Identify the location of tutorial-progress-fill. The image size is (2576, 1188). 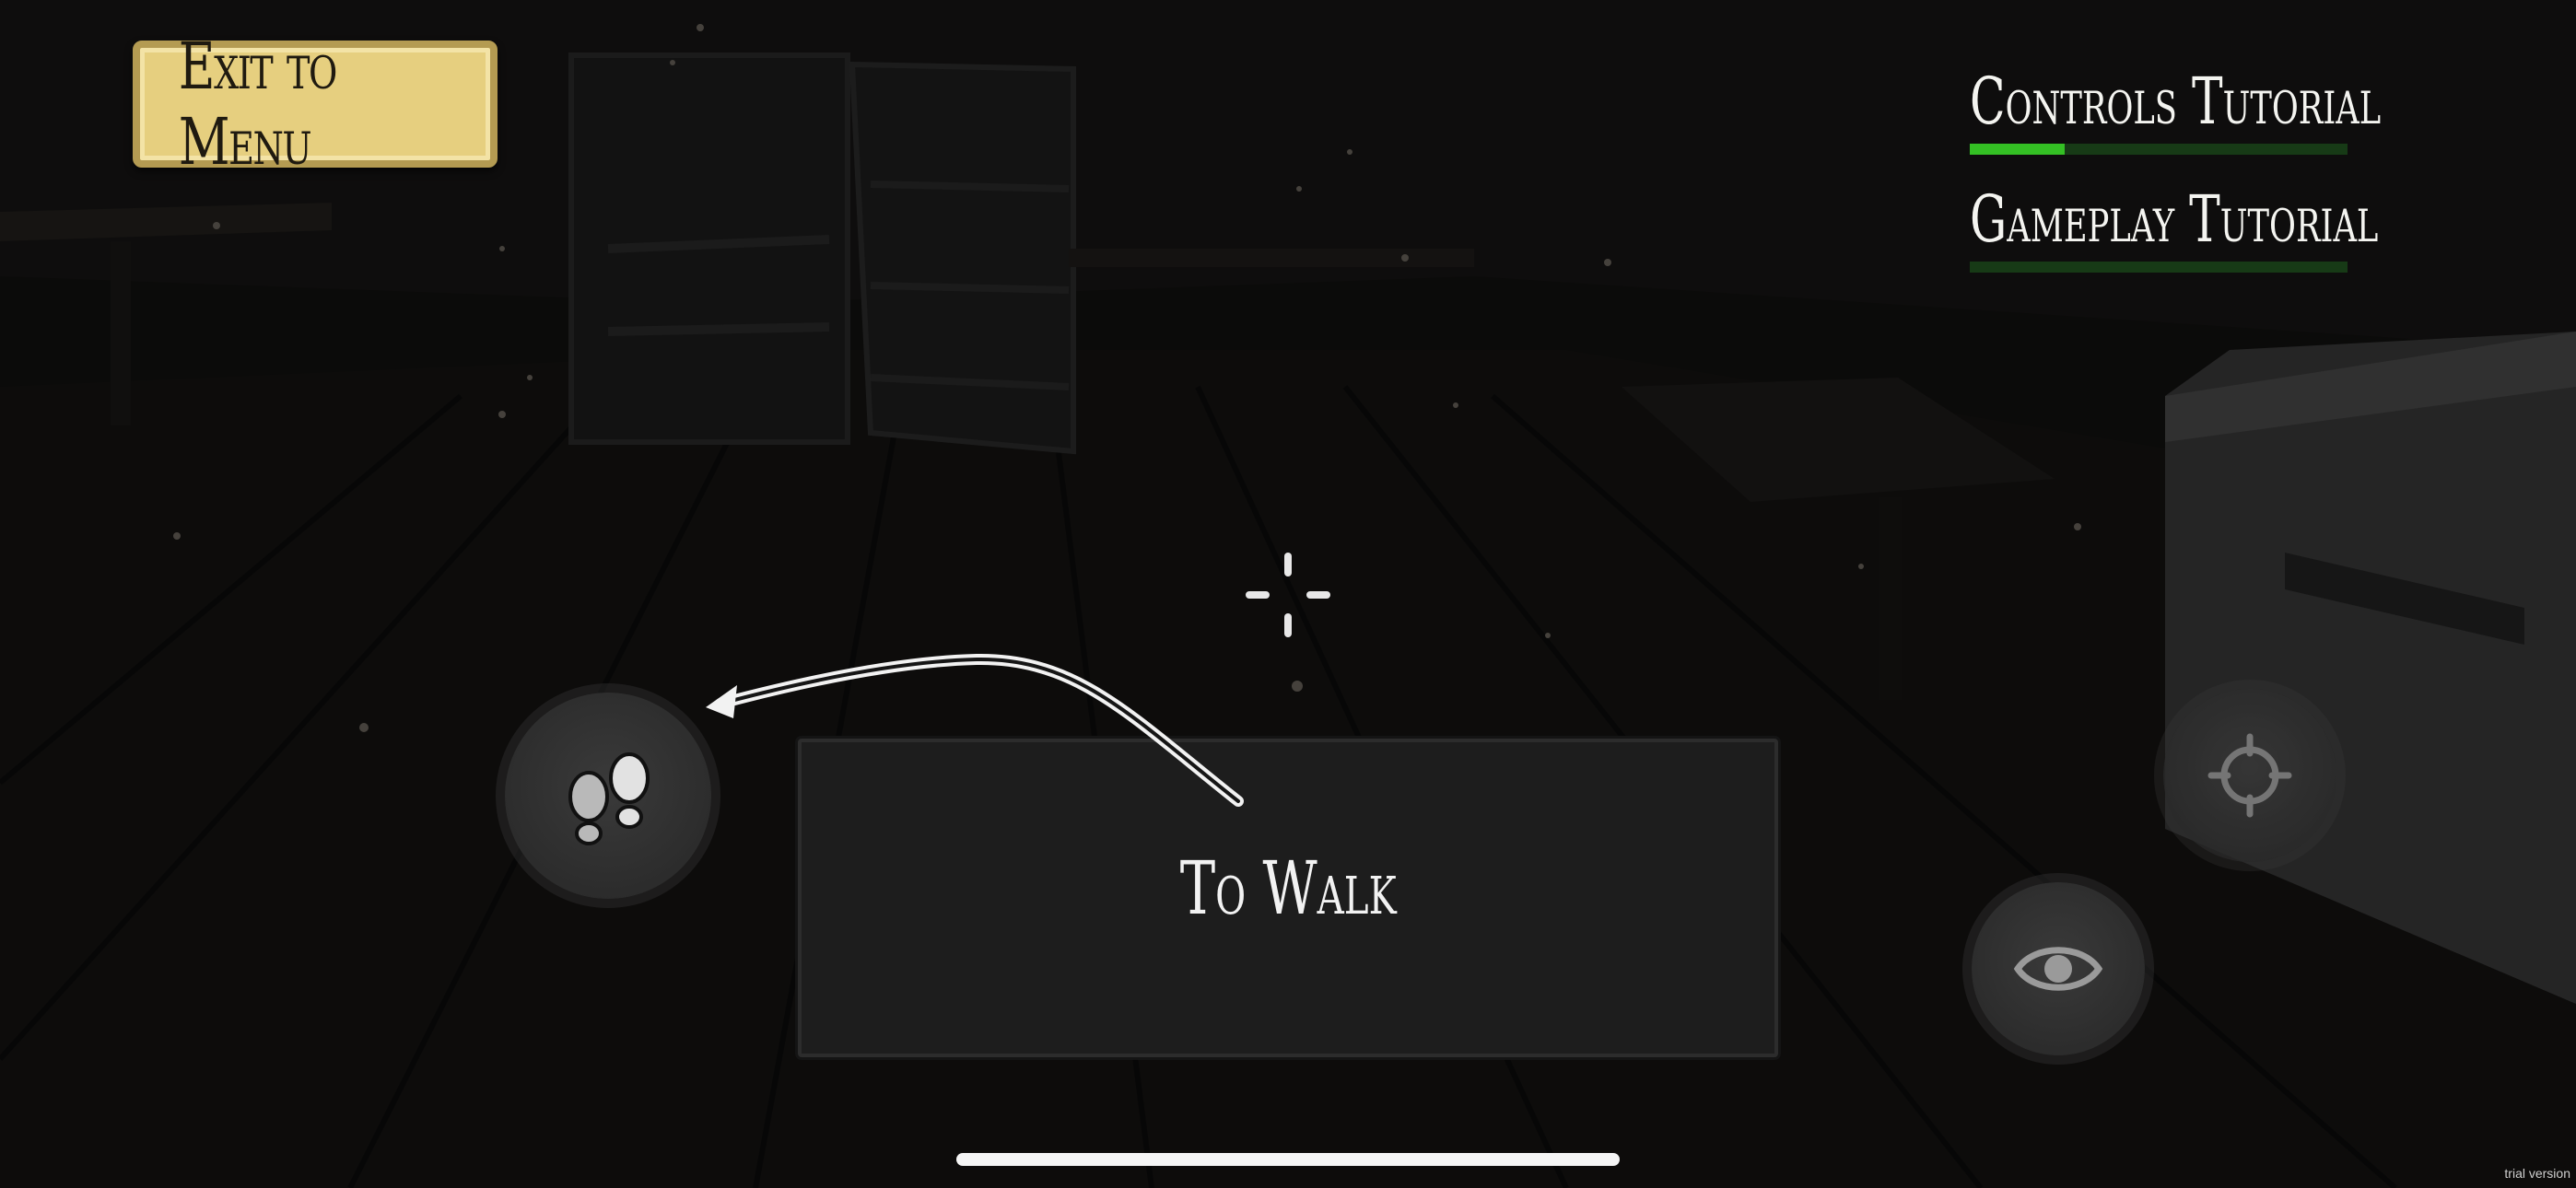
(2017, 149).